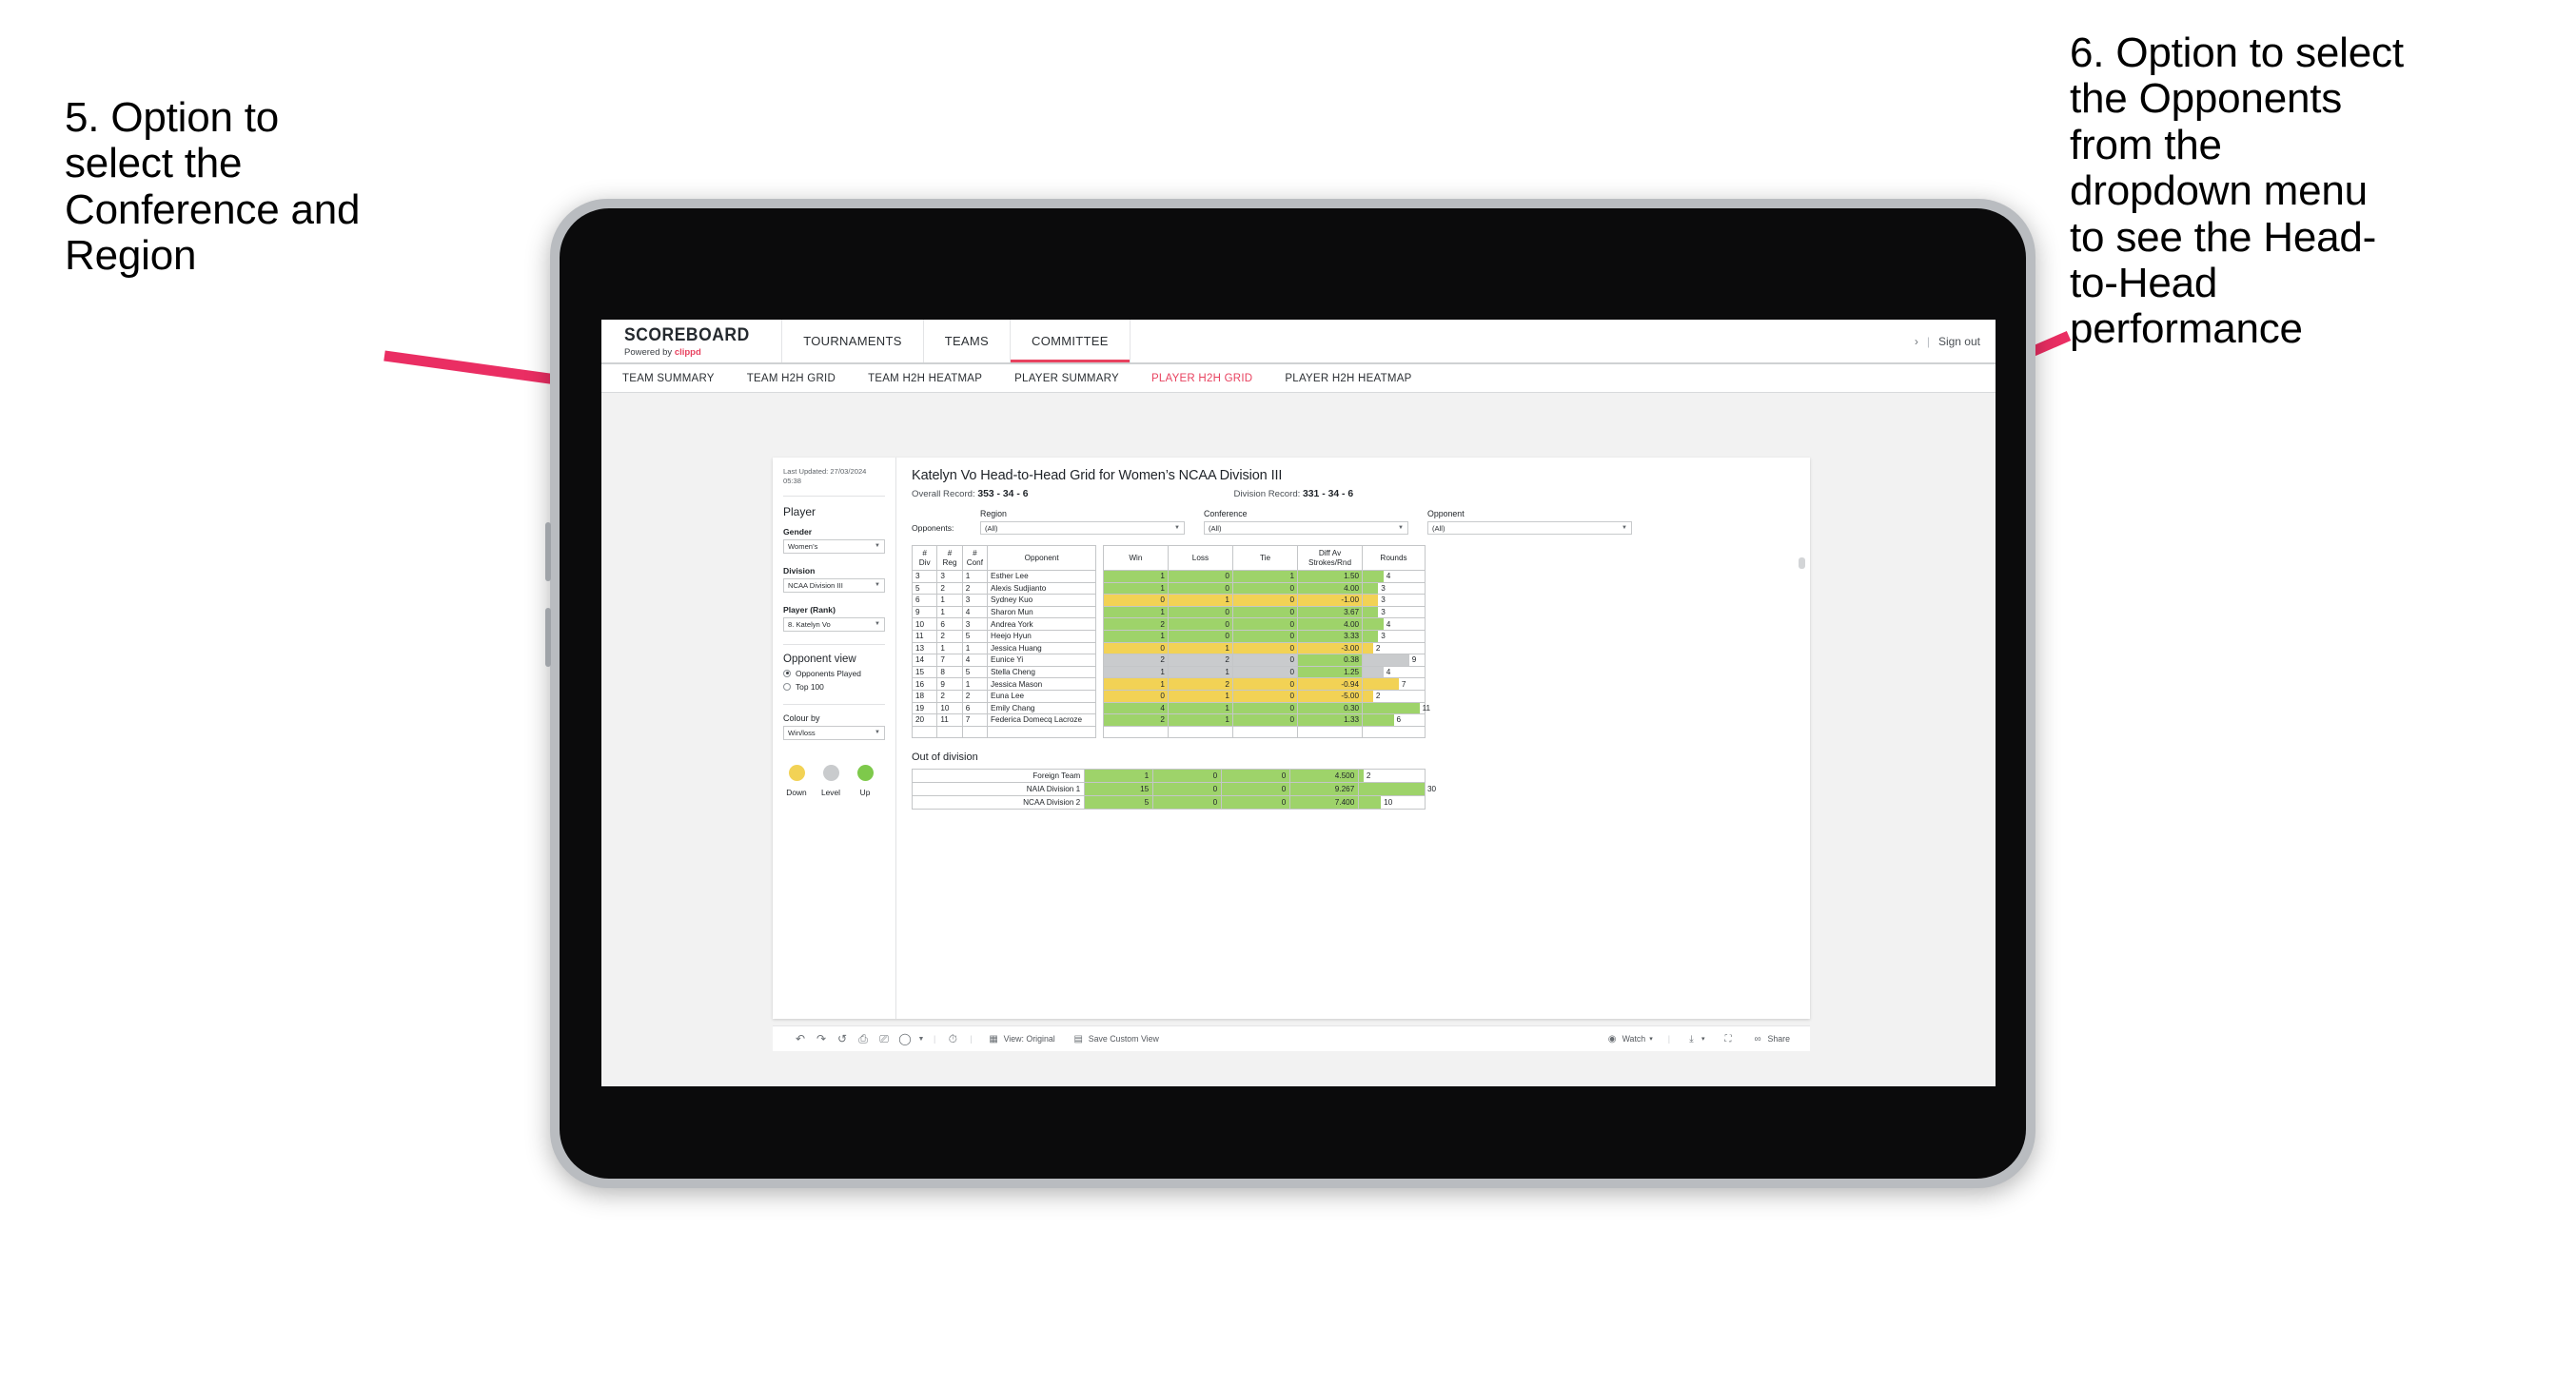  I want to click on download-button: ⤓ ▾, so click(1695, 1039).